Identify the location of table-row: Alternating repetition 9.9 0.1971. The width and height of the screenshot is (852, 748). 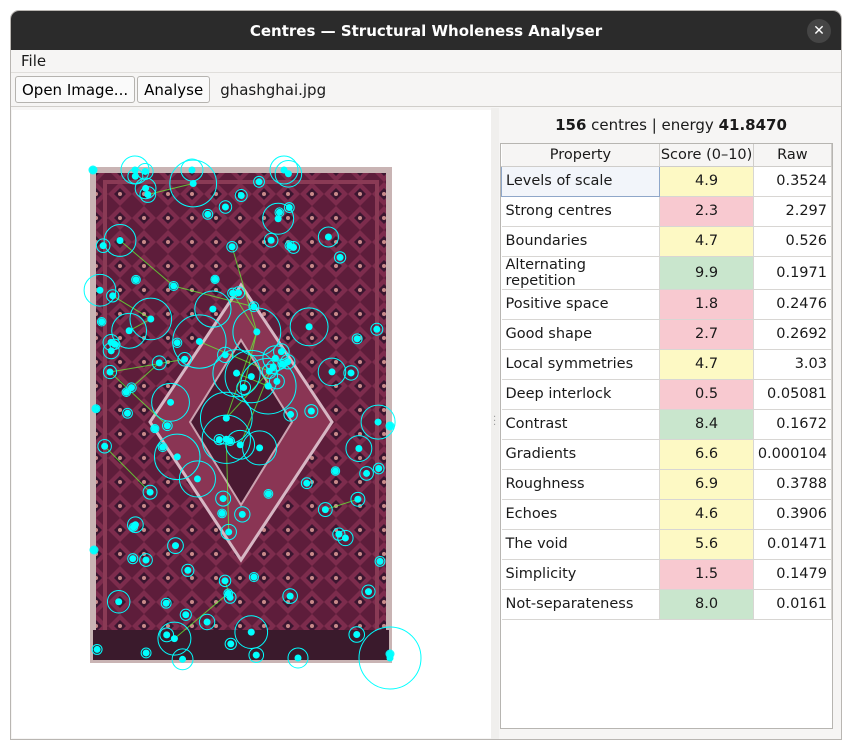
(667, 273).